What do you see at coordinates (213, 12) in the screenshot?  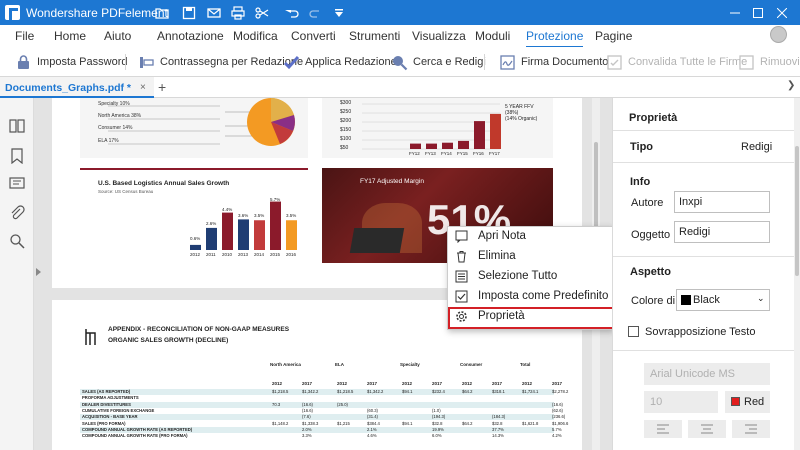 I see `email-icon` at bounding box center [213, 12].